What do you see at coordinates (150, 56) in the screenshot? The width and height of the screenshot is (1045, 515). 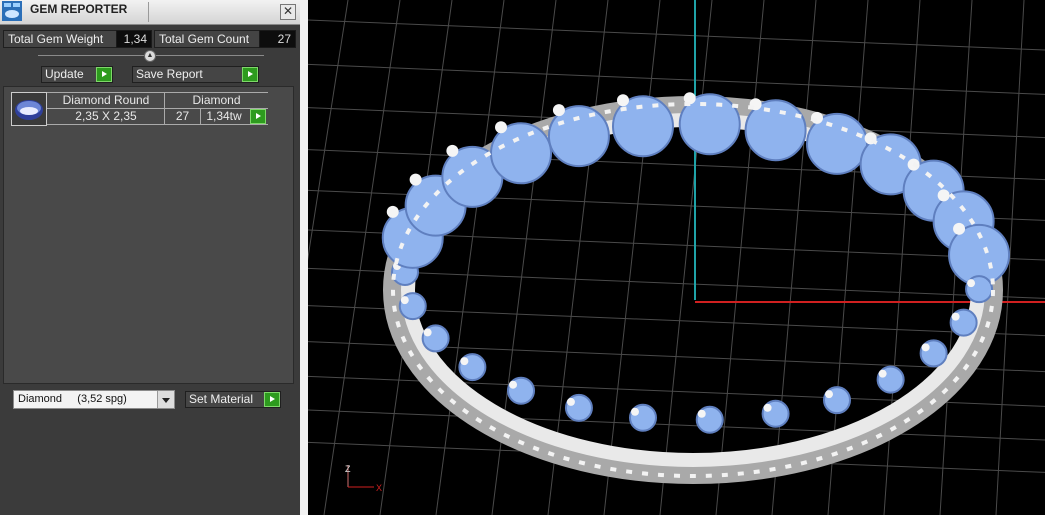 I see `collapse-toggle-icon: ▲` at bounding box center [150, 56].